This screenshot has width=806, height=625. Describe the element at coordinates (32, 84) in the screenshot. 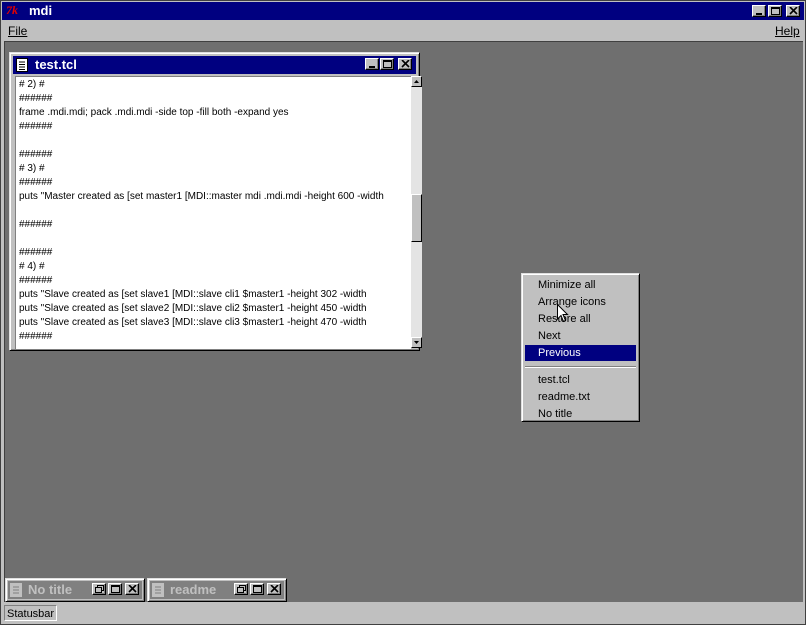

I see `code-line: # 2) #` at that location.